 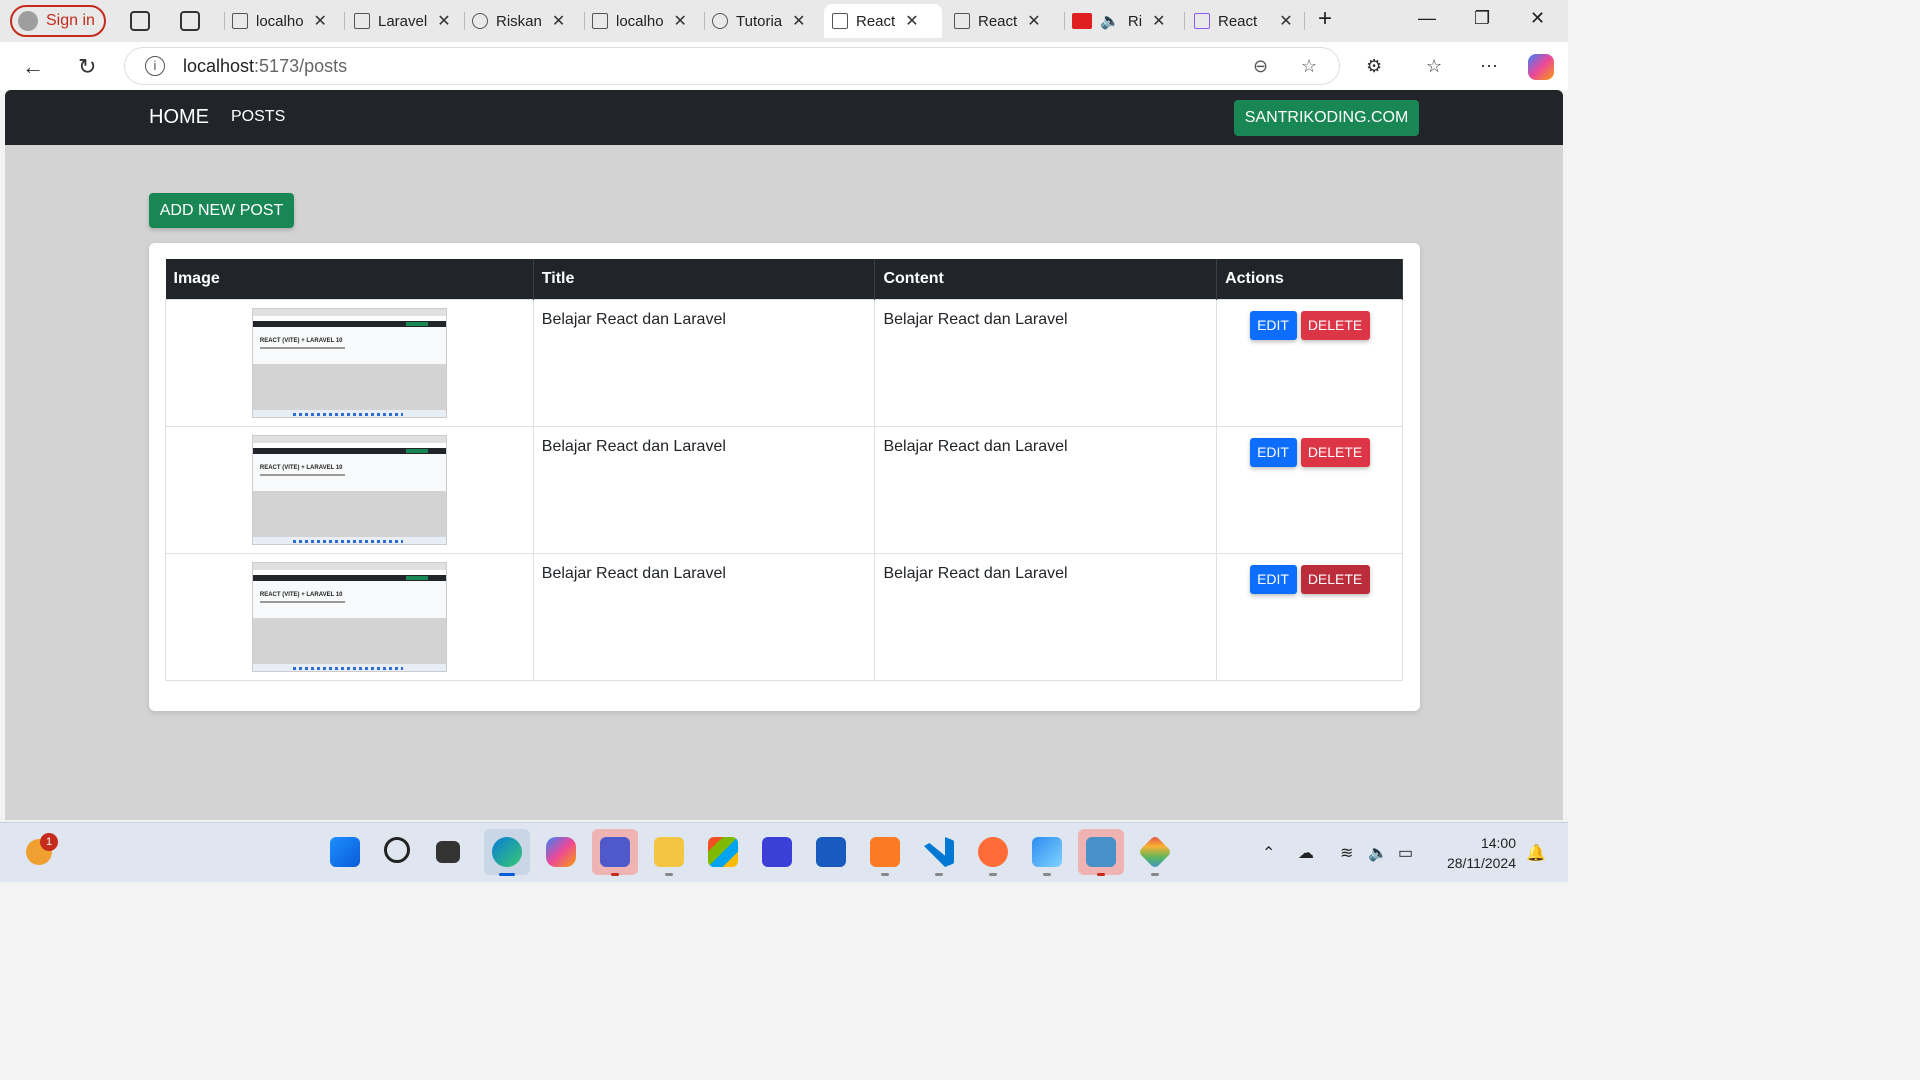 I want to click on favorite-star-icon: ☆, so click(x=1309, y=66).